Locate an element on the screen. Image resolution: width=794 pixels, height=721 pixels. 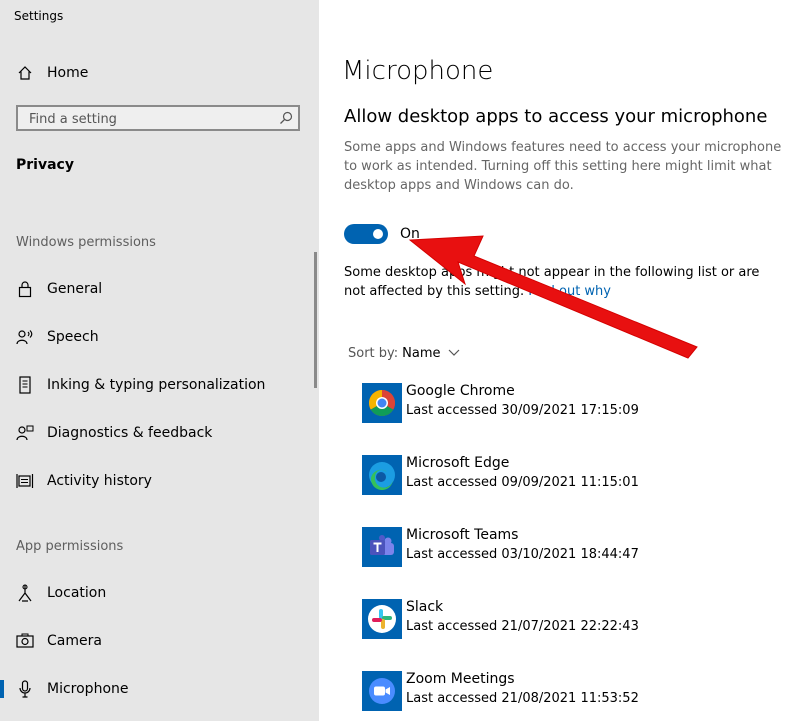
toggle-state-label: On is located at coordinates (410, 234).